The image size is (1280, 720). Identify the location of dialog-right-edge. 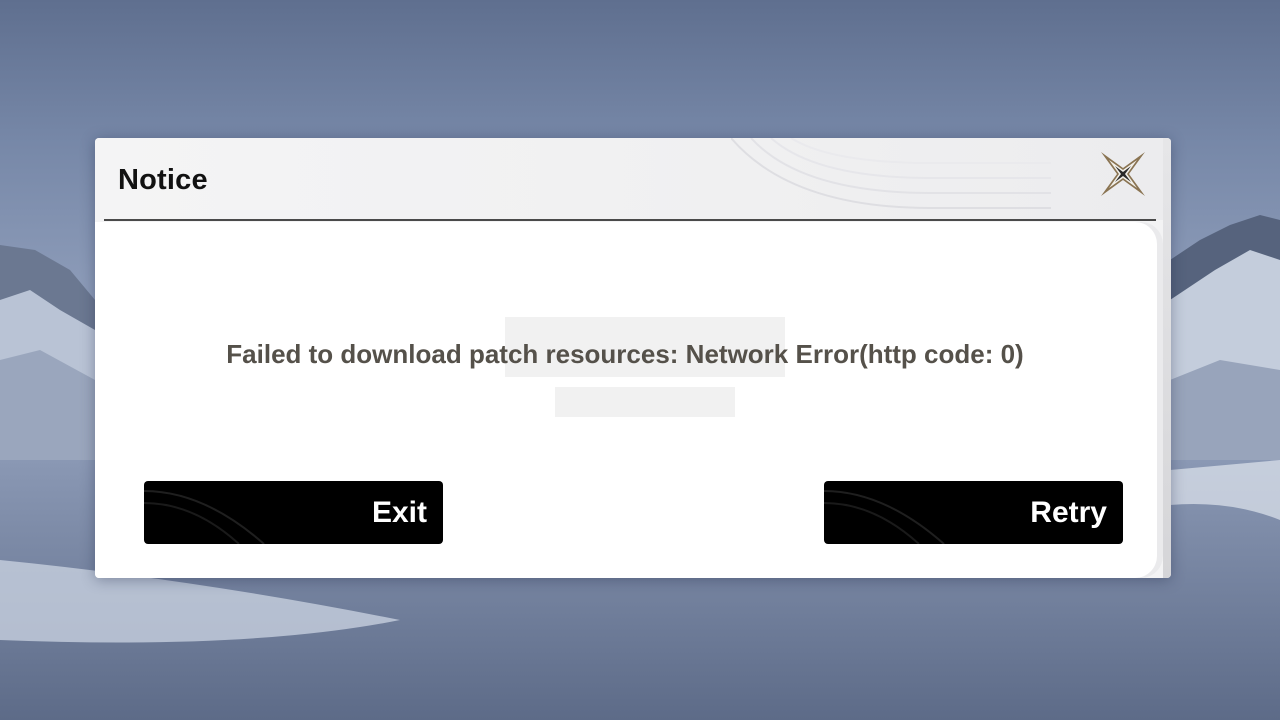
(1167, 358).